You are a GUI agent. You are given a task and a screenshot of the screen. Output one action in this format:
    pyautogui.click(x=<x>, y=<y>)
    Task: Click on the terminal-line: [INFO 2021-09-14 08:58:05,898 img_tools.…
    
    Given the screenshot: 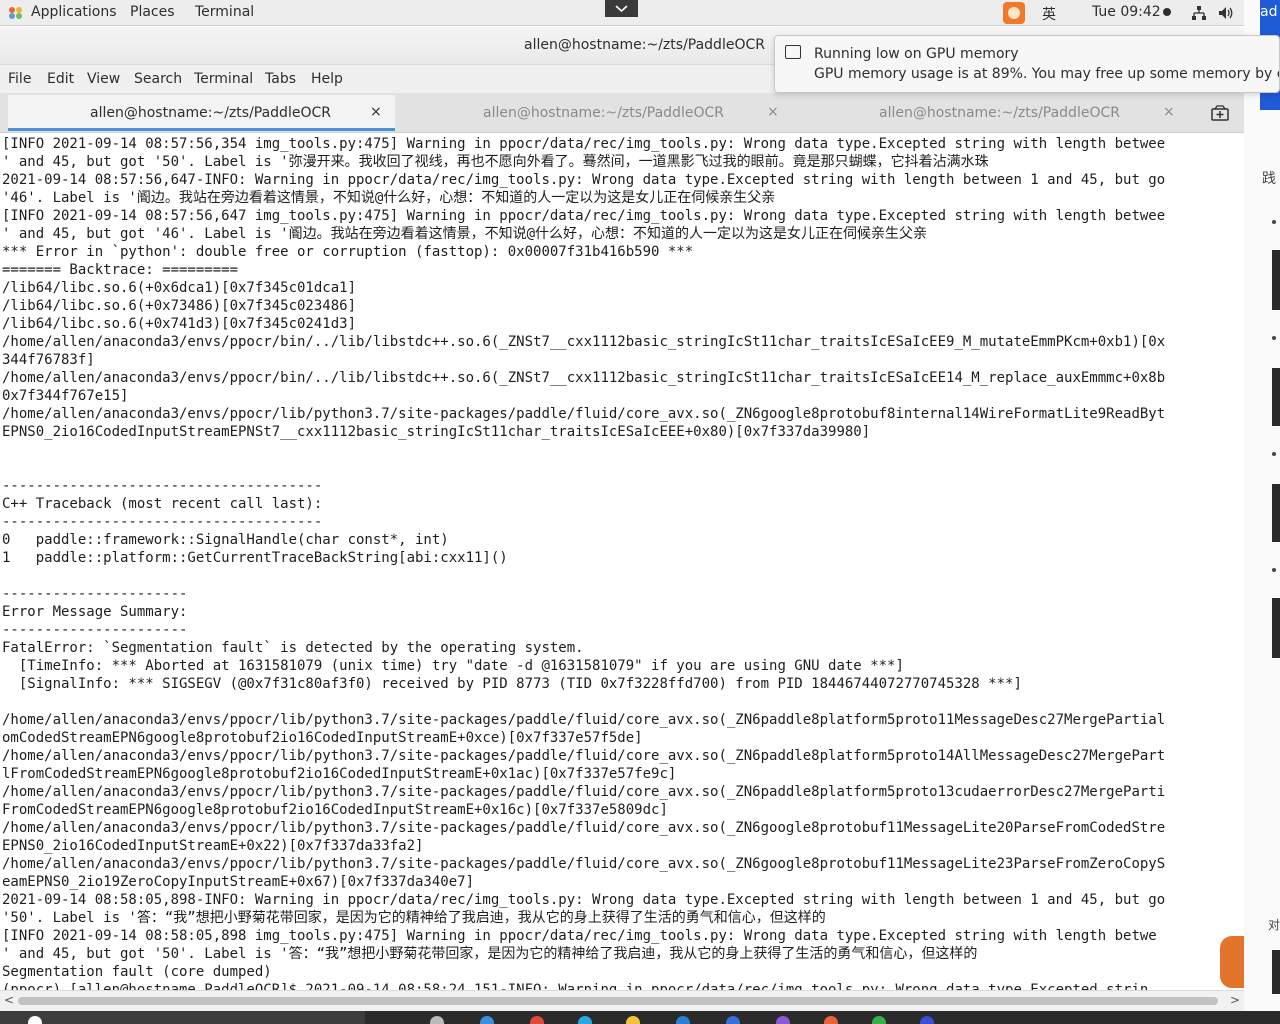 What is the action you would take?
    pyautogui.click(x=579, y=936)
    